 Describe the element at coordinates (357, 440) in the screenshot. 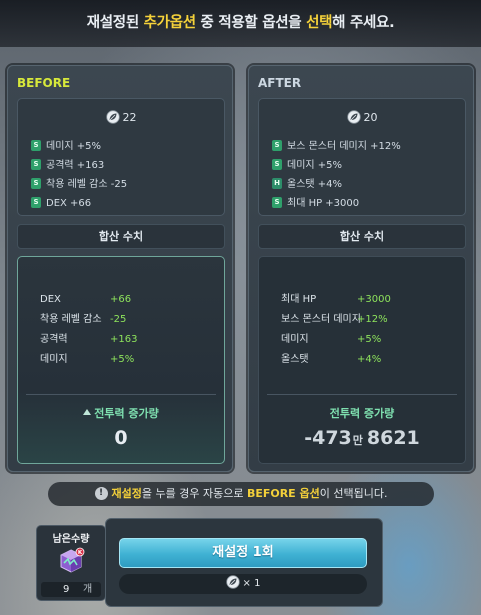

I see `gain-value-unit: 만` at that location.